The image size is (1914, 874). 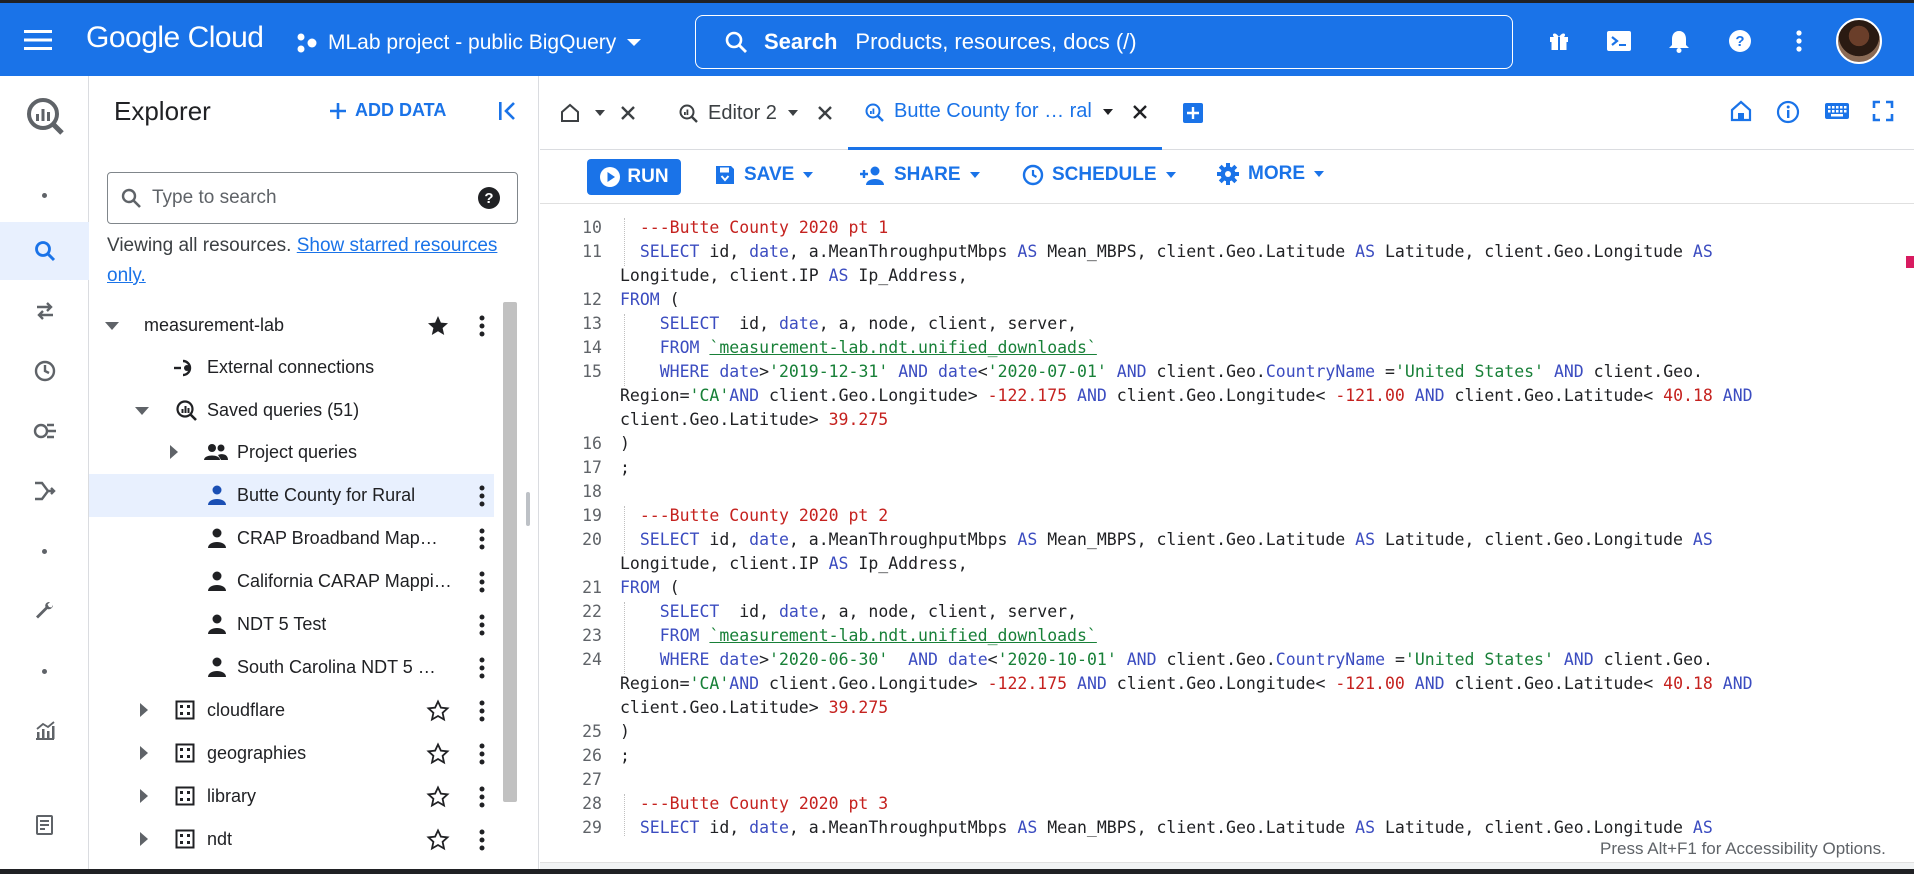 I want to click on tree-node-ndt: ndt, so click(x=291, y=839).